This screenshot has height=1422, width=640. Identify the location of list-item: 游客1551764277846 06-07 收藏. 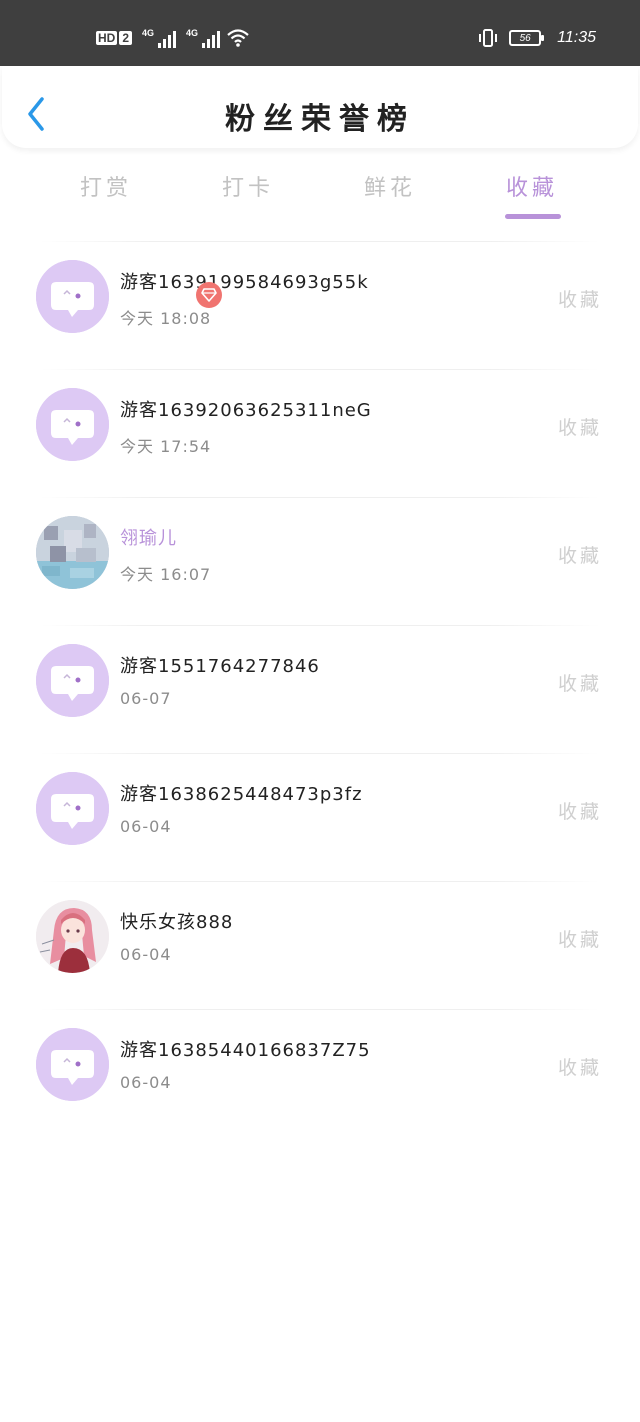
(320, 689).